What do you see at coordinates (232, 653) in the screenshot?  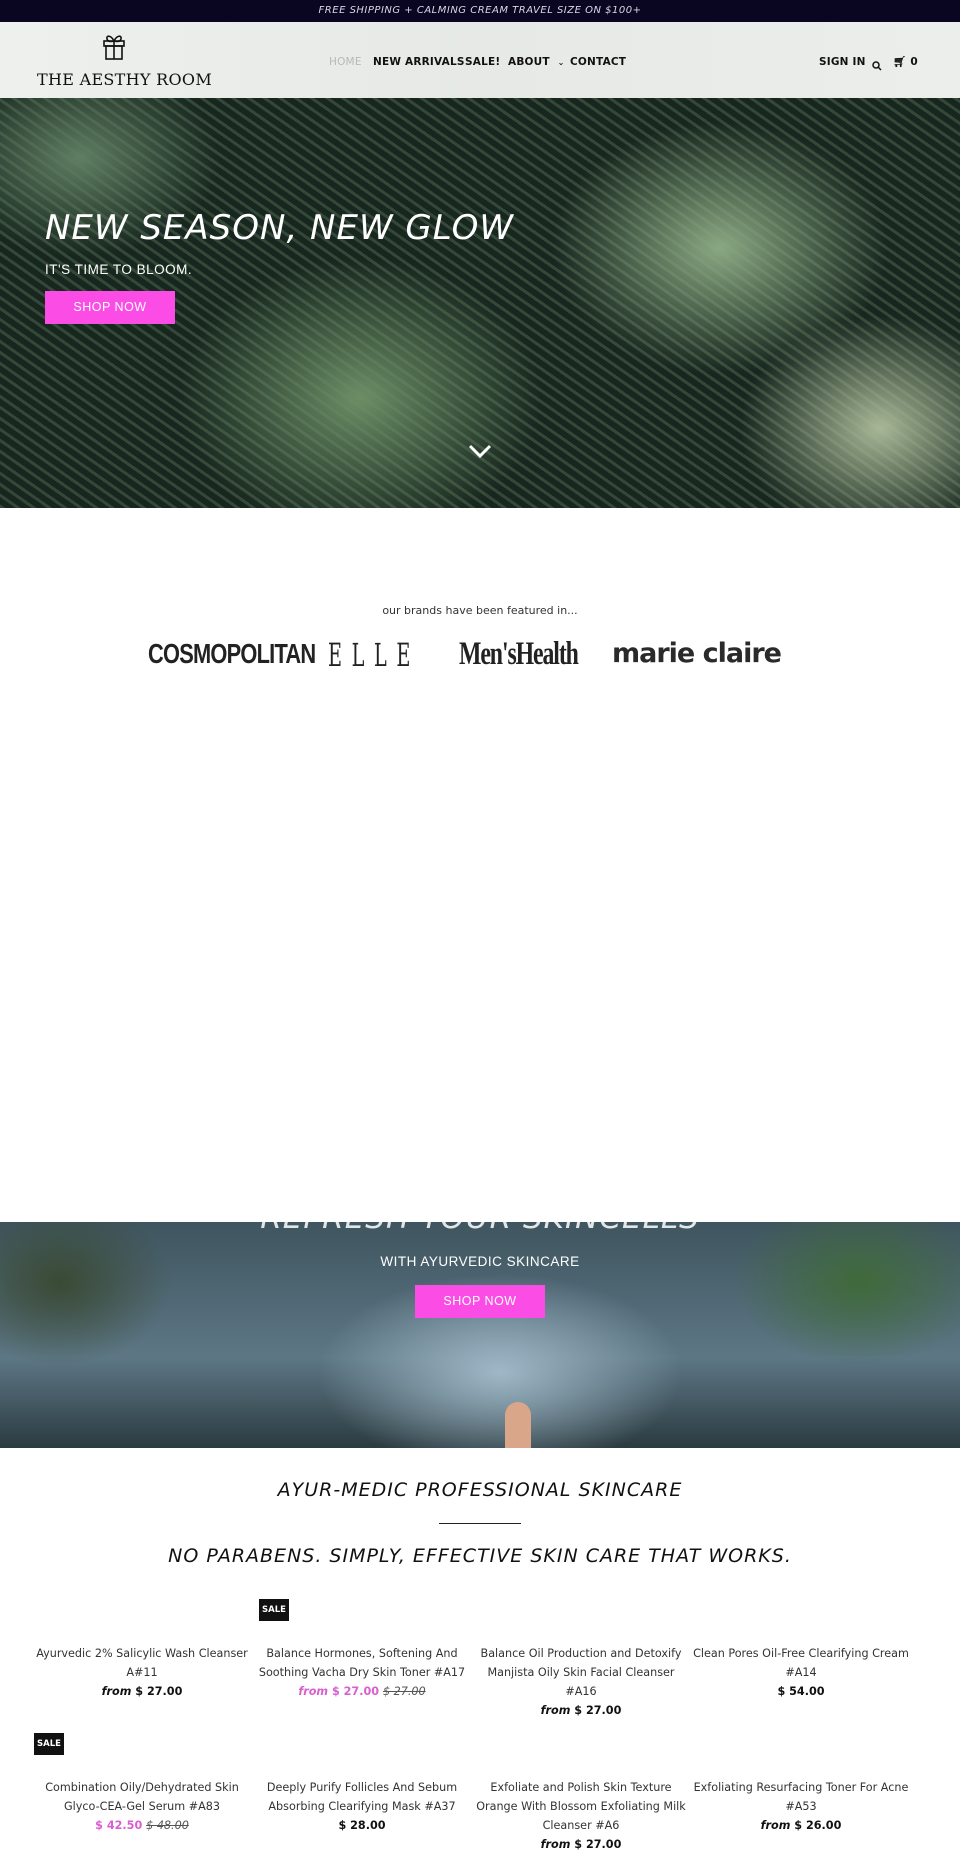 I see `logo-cosmopolitan: COSMOPOLITAN` at bounding box center [232, 653].